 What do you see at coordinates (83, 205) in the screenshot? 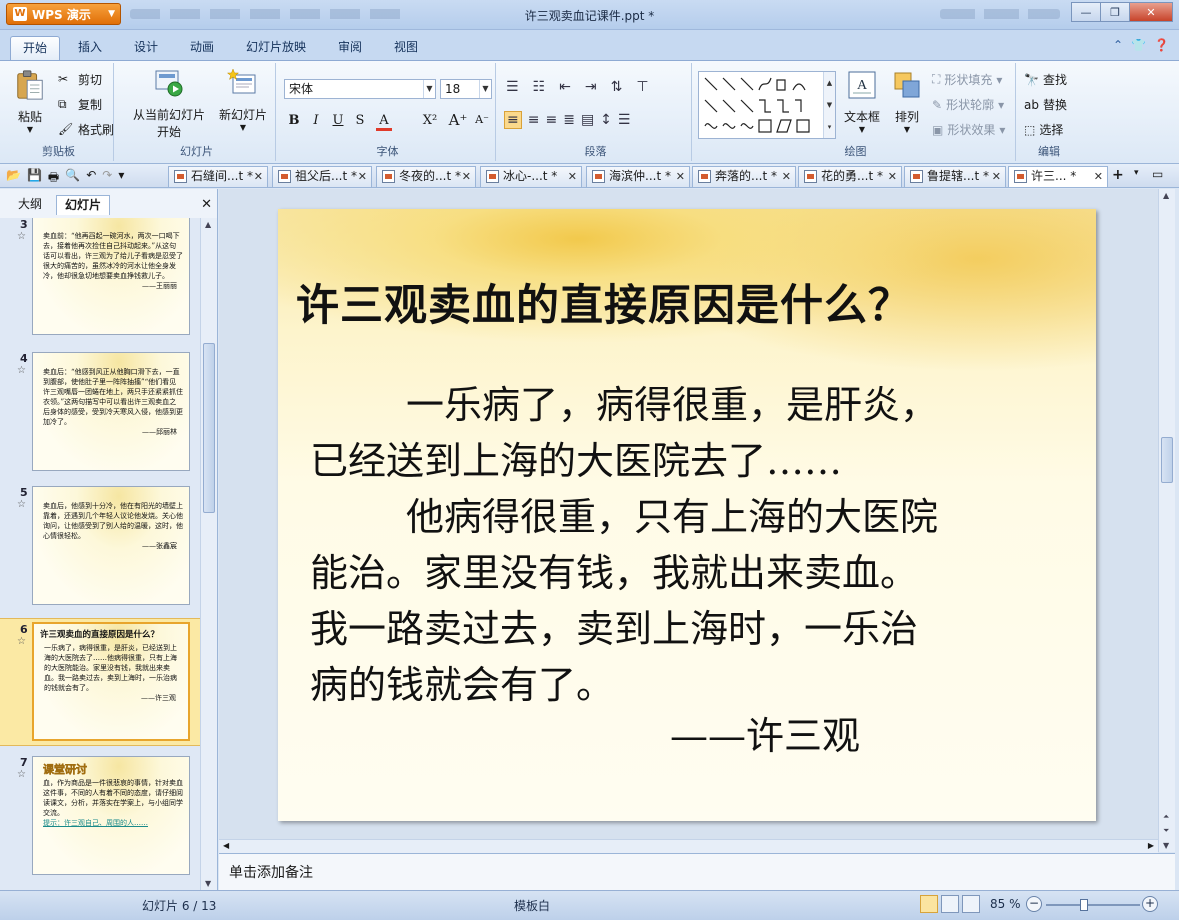
I see `tab-slides: 幻灯片` at bounding box center [83, 205].